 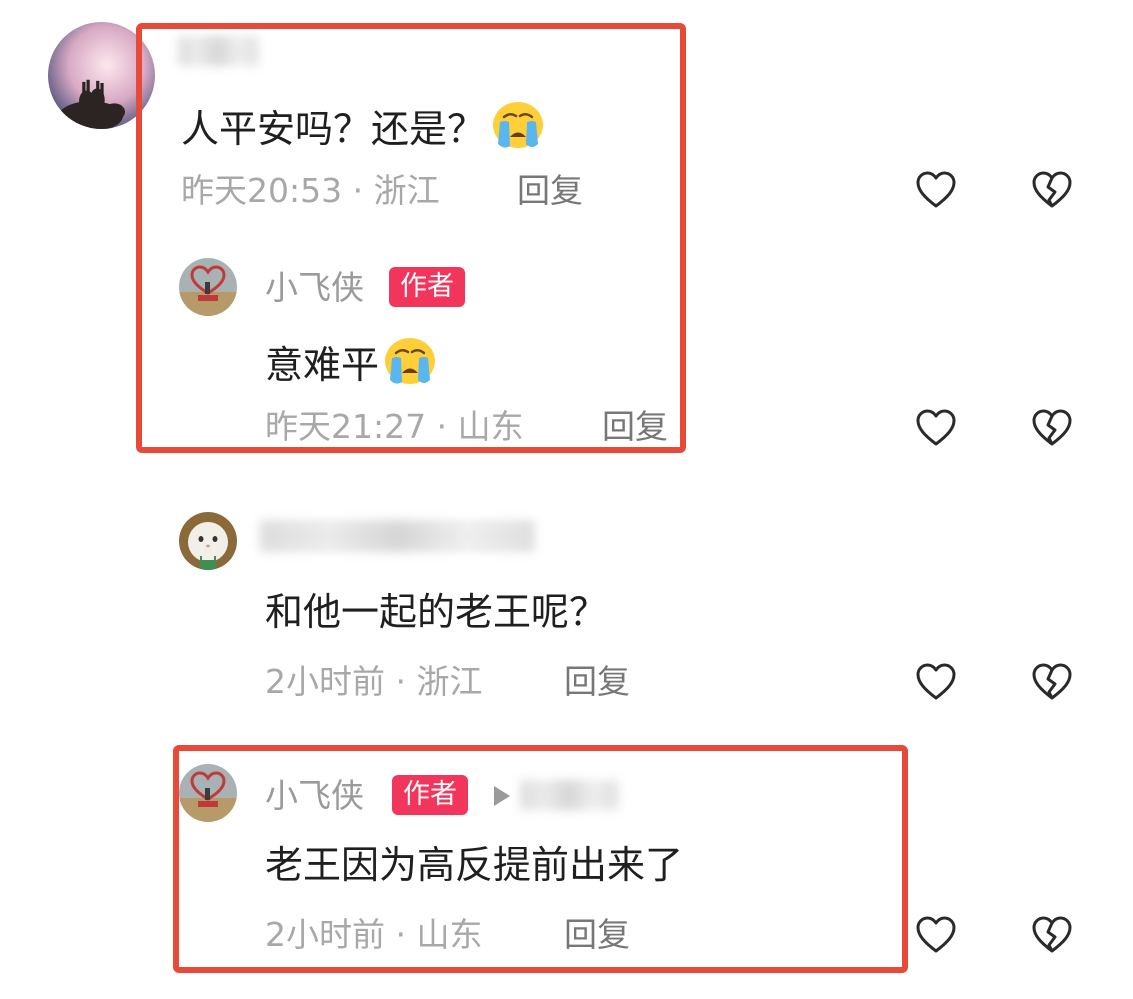 What do you see at coordinates (397, 536) in the screenshot?
I see `username-blurred` at bounding box center [397, 536].